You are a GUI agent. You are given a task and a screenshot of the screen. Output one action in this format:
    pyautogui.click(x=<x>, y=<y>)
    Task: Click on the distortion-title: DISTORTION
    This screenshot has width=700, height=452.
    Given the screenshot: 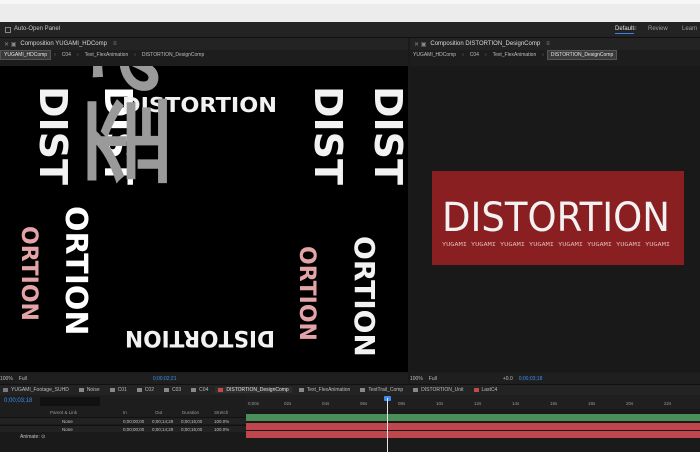 What is the action you would take?
    pyautogui.click(x=556, y=218)
    